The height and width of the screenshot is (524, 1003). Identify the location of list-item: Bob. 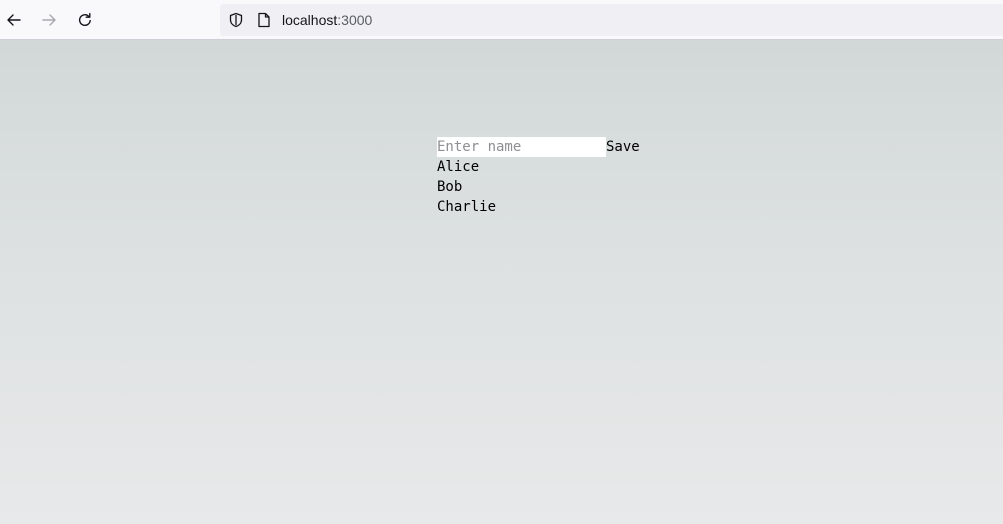
(450, 187).